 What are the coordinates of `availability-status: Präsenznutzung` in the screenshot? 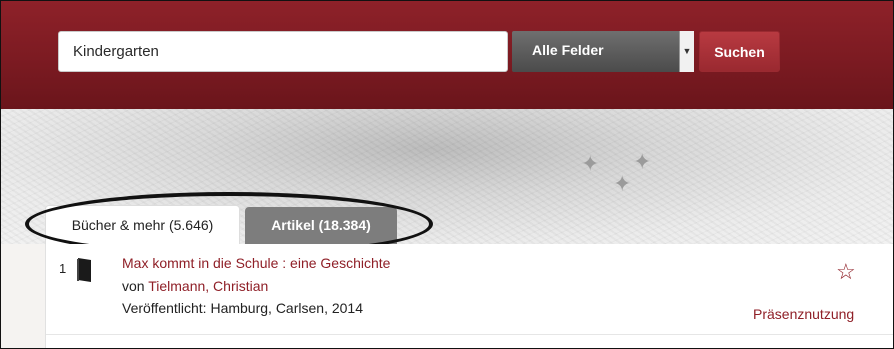 It's located at (803, 314).